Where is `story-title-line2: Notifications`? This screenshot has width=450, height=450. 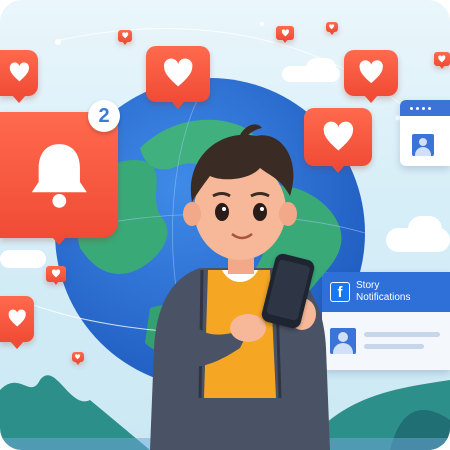
story-title-line2: Notifications is located at coordinates (383, 297).